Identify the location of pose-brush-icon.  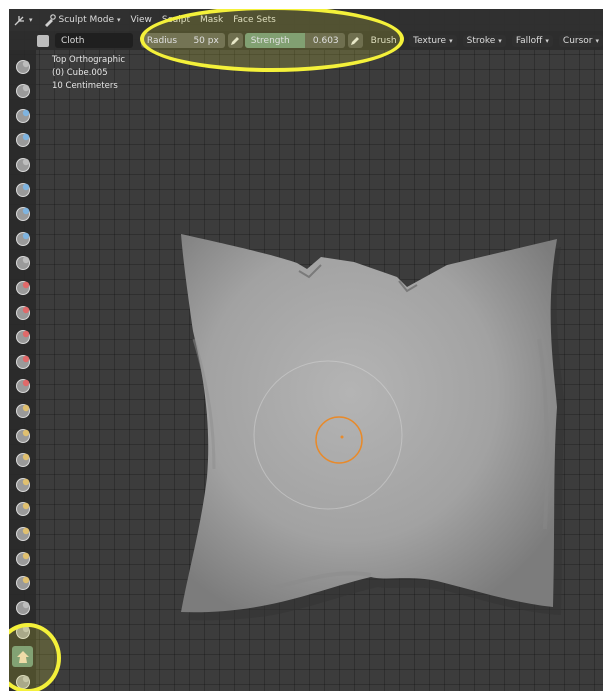
(22, 533).